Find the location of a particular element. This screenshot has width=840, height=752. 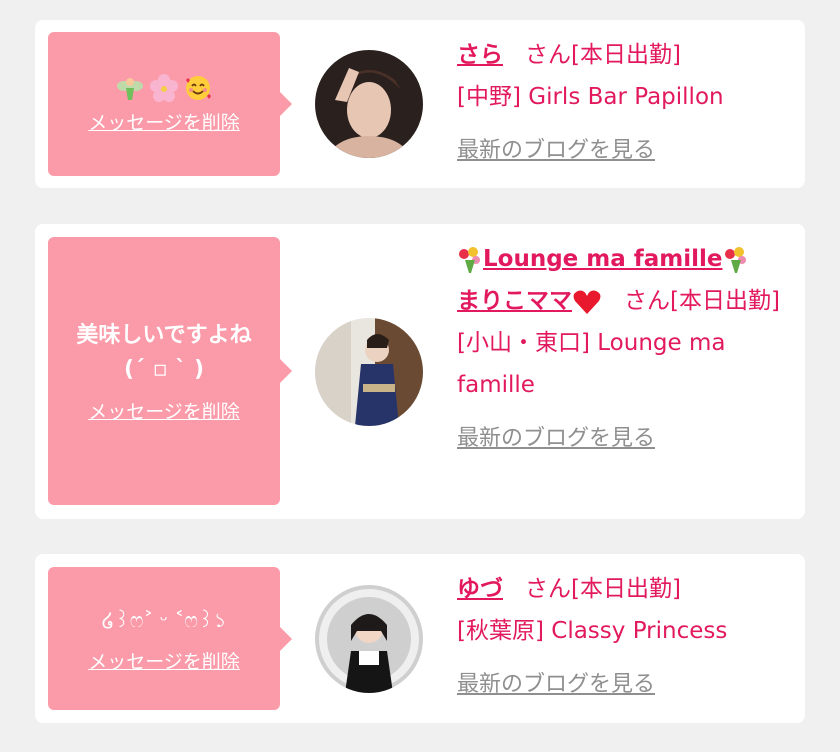

cast-name-line: さら さん[本日出勤] is located at coordinates (621, 55).